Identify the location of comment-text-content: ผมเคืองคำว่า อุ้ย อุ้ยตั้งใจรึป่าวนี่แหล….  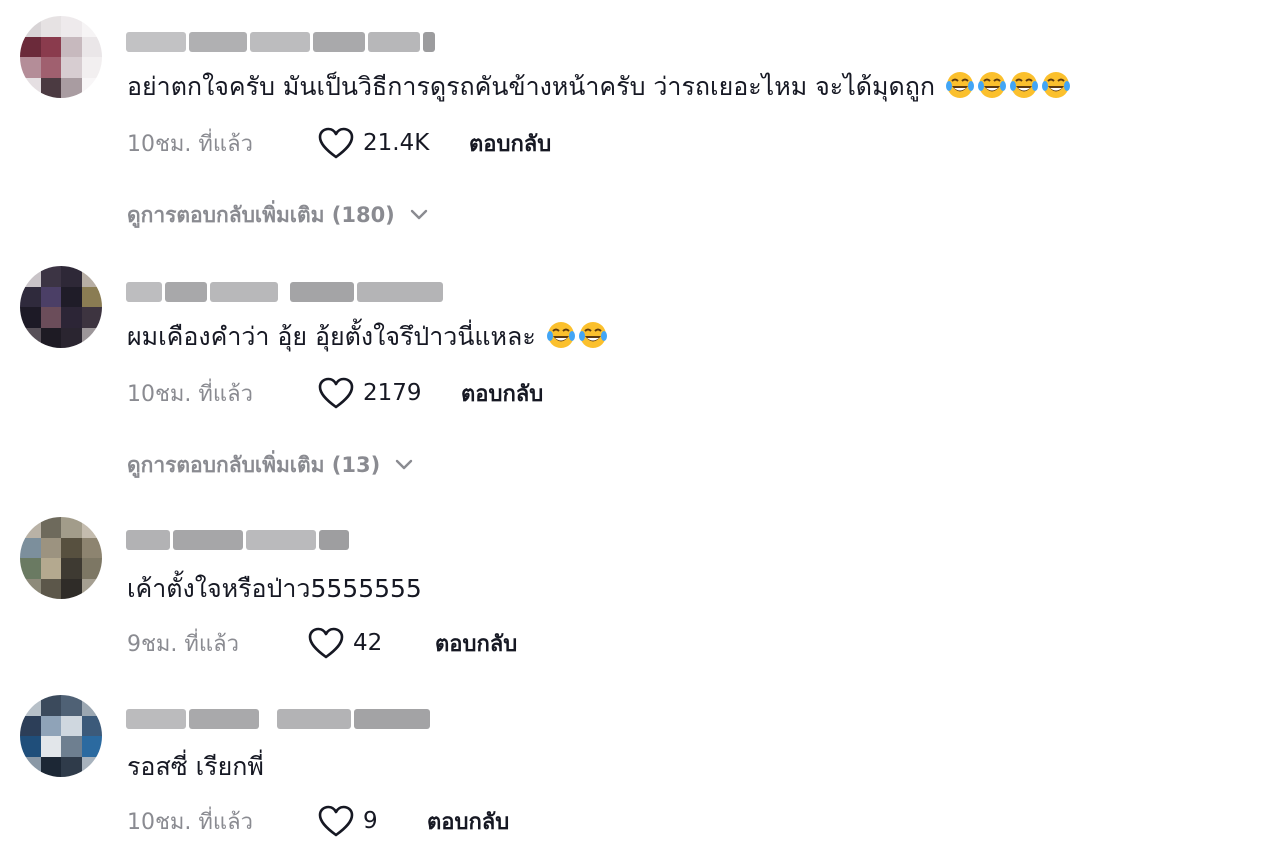
(331, 336).